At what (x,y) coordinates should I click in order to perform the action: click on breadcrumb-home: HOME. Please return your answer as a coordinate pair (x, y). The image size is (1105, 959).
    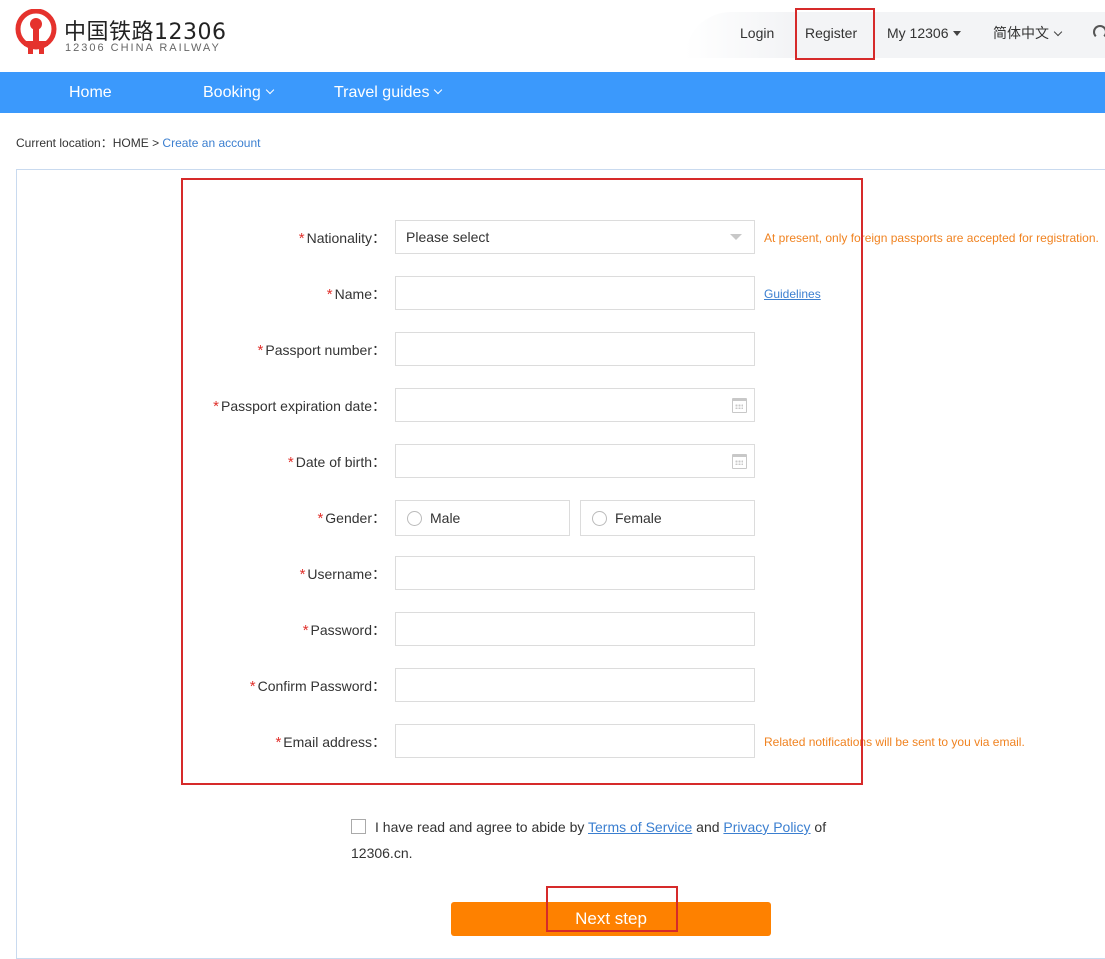
    Looking at the image, I should click on (131, 143).